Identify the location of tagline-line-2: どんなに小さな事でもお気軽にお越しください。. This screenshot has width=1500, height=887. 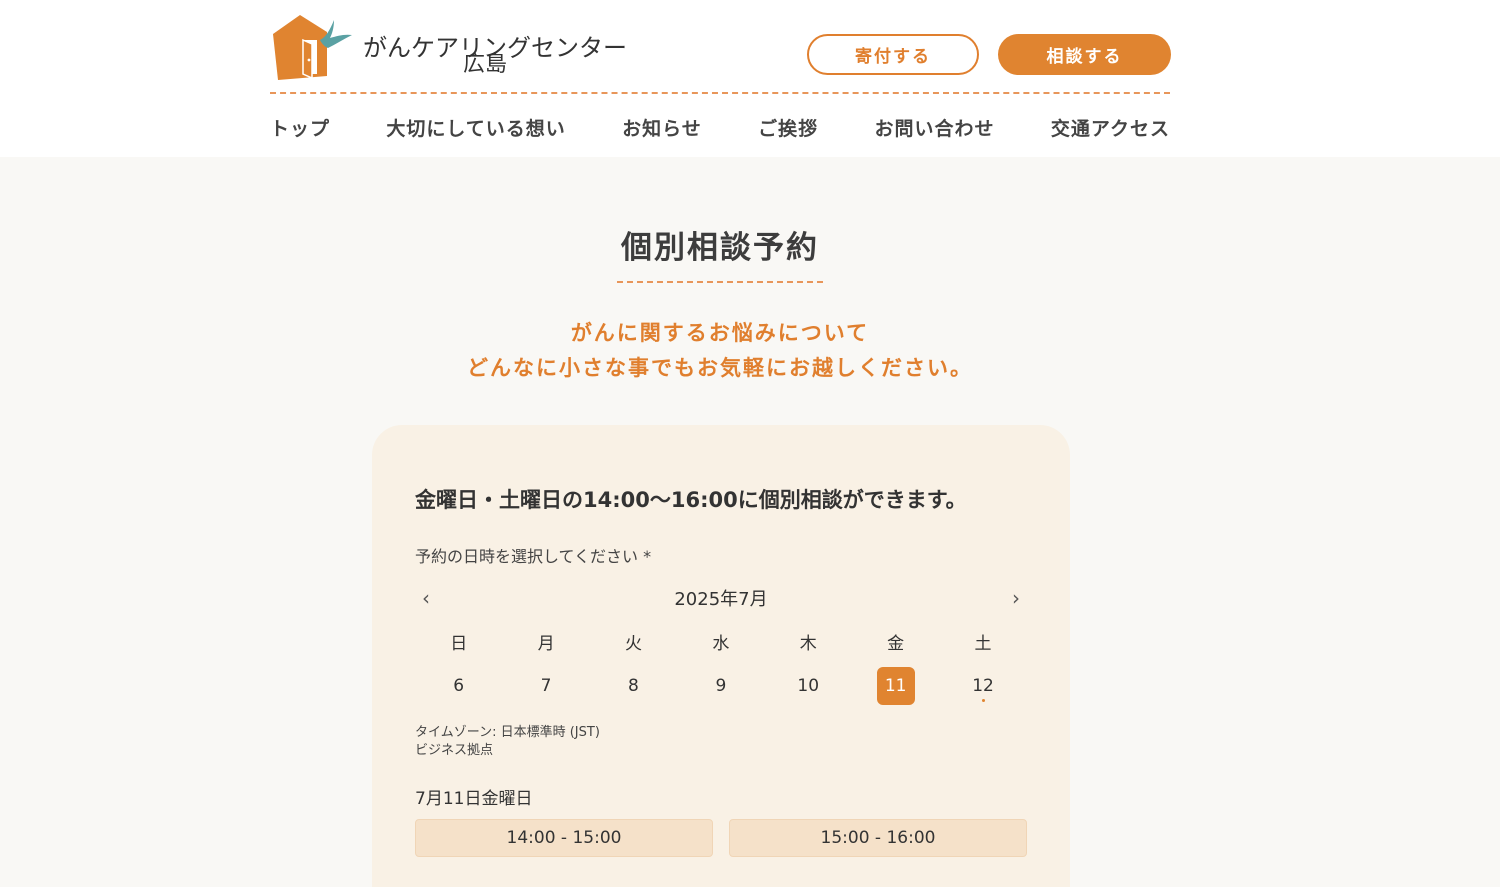
(720, 368).